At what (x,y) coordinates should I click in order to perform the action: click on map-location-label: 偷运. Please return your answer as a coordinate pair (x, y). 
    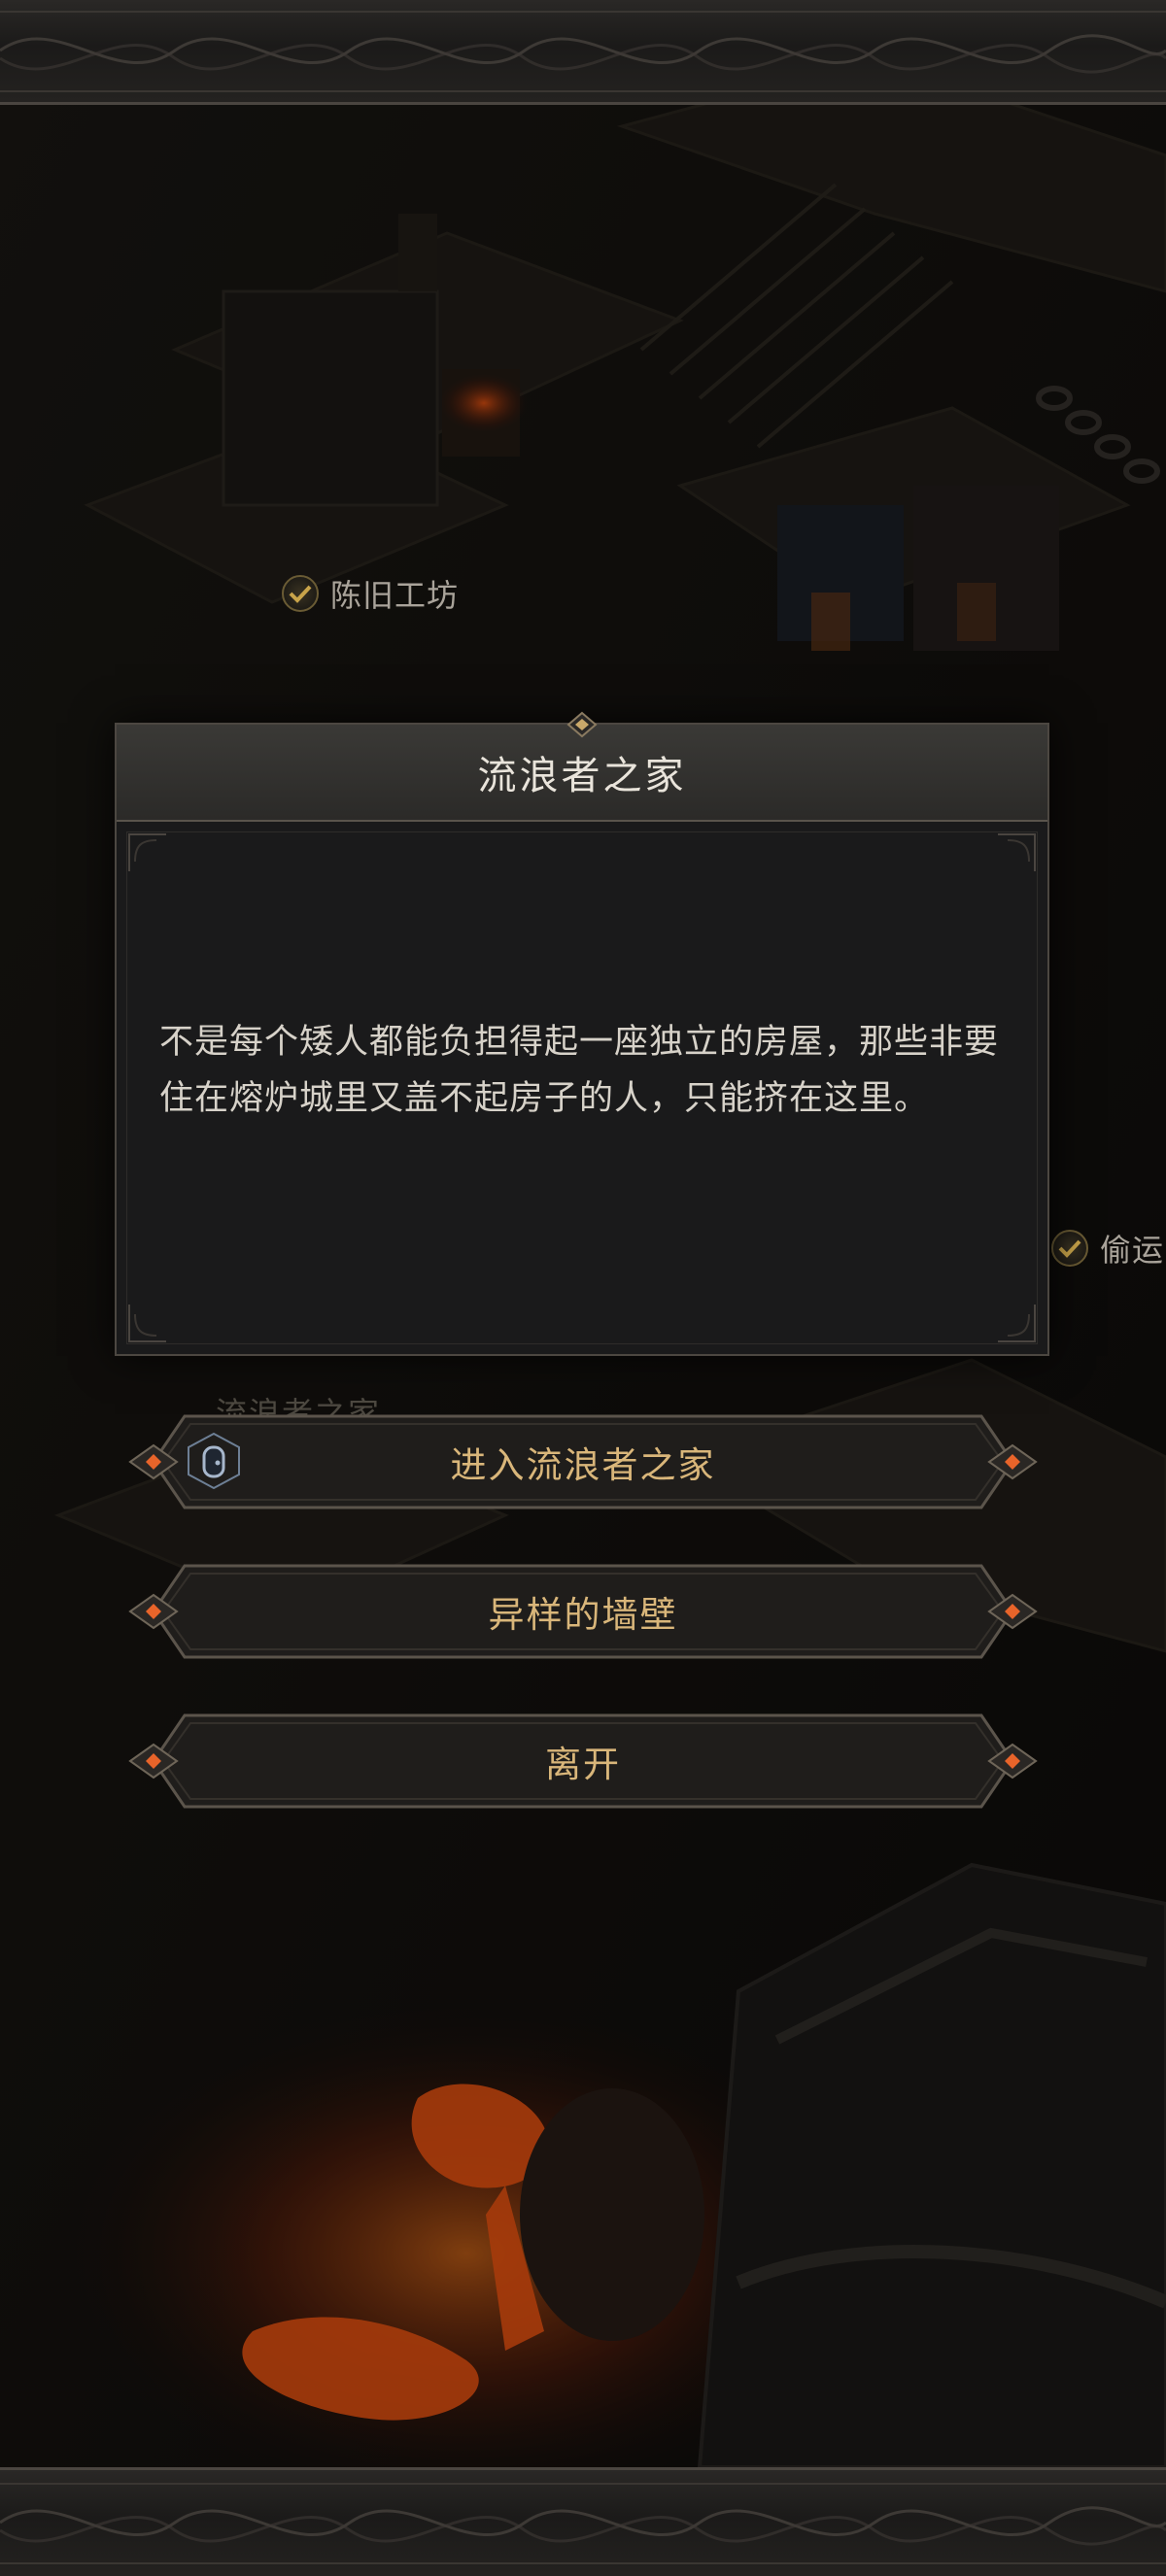
    Looking at the image, I should click on (1132, 1250).